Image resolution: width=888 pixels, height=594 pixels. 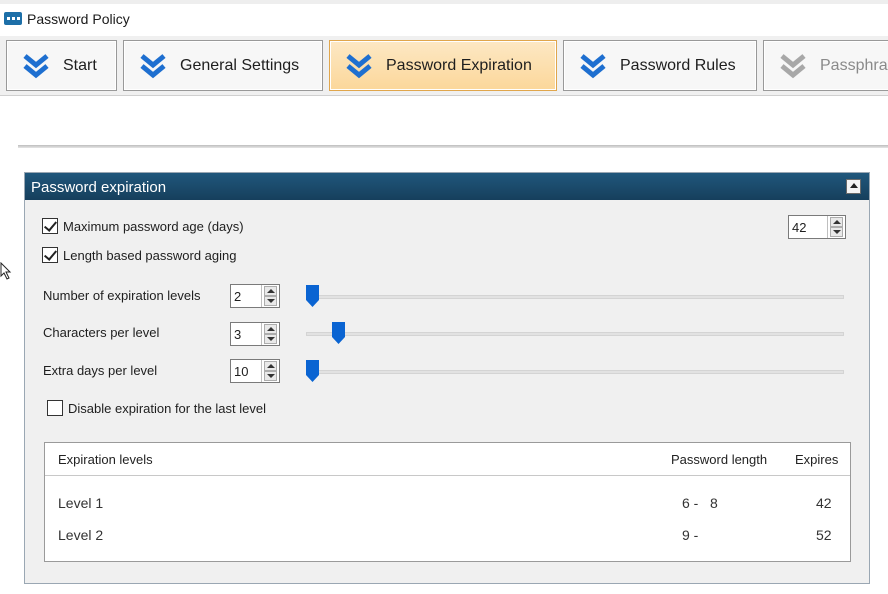 What do you see at coordinates (101, 332) in the screenshot?
I see `chars-per-level-label: Characters per level` at bounding box center [101, 332].